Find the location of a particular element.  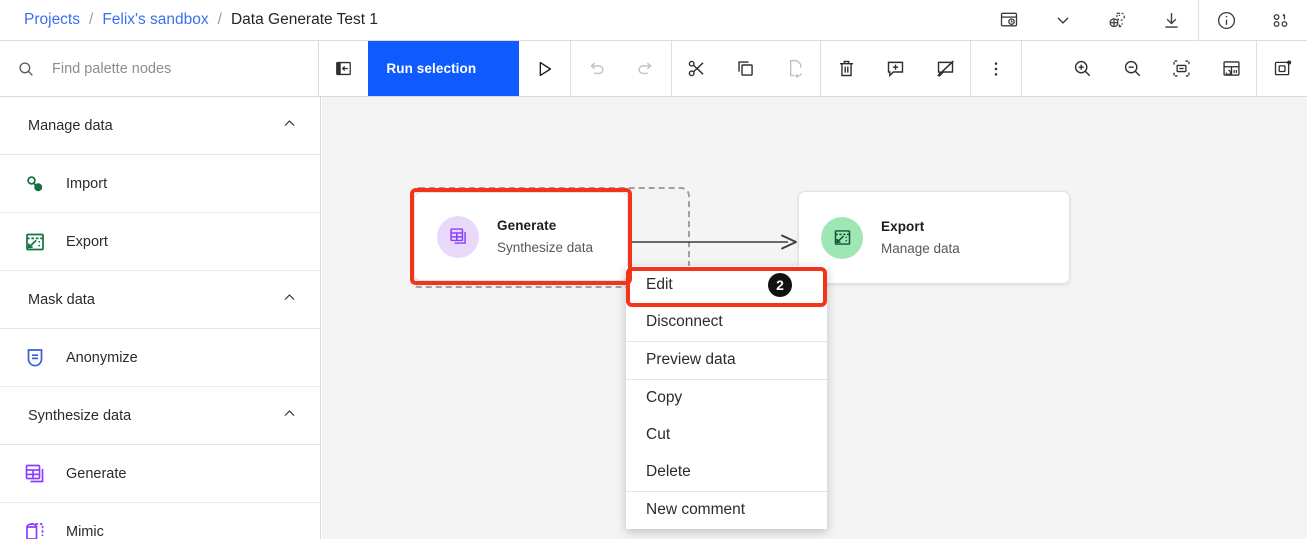

run-play-button is located at coordinates (545, 68).